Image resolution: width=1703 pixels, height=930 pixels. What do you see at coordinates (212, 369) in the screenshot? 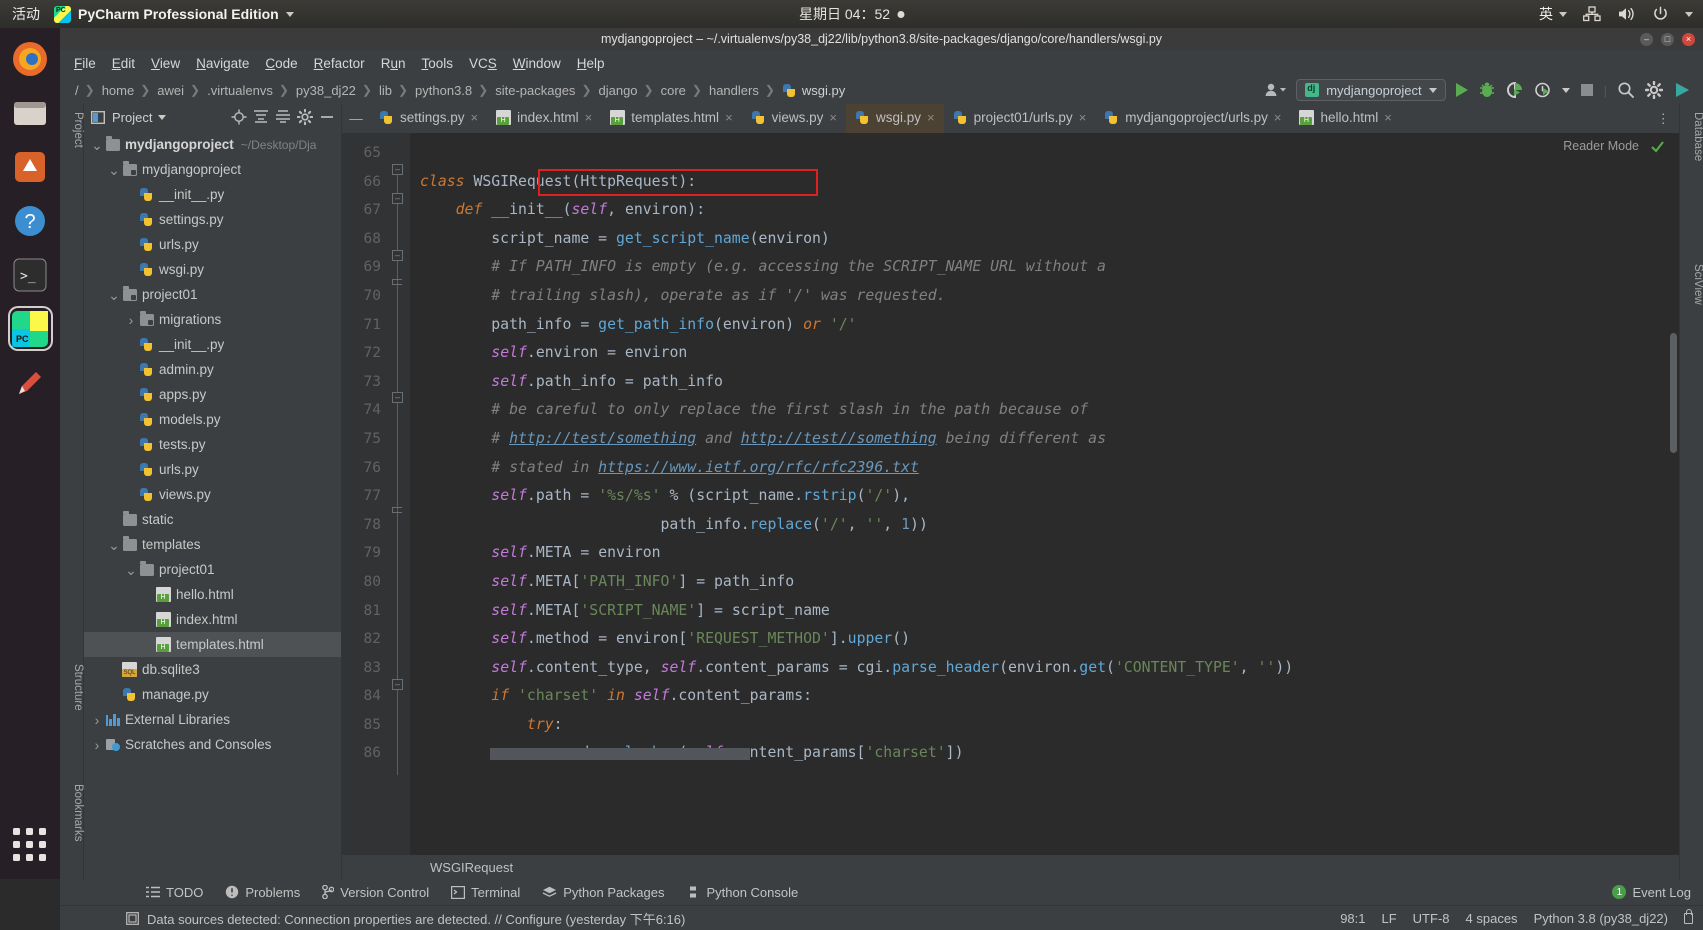
I see `tree-item-admin-py: admin.py` at bounding box center [212, 369].